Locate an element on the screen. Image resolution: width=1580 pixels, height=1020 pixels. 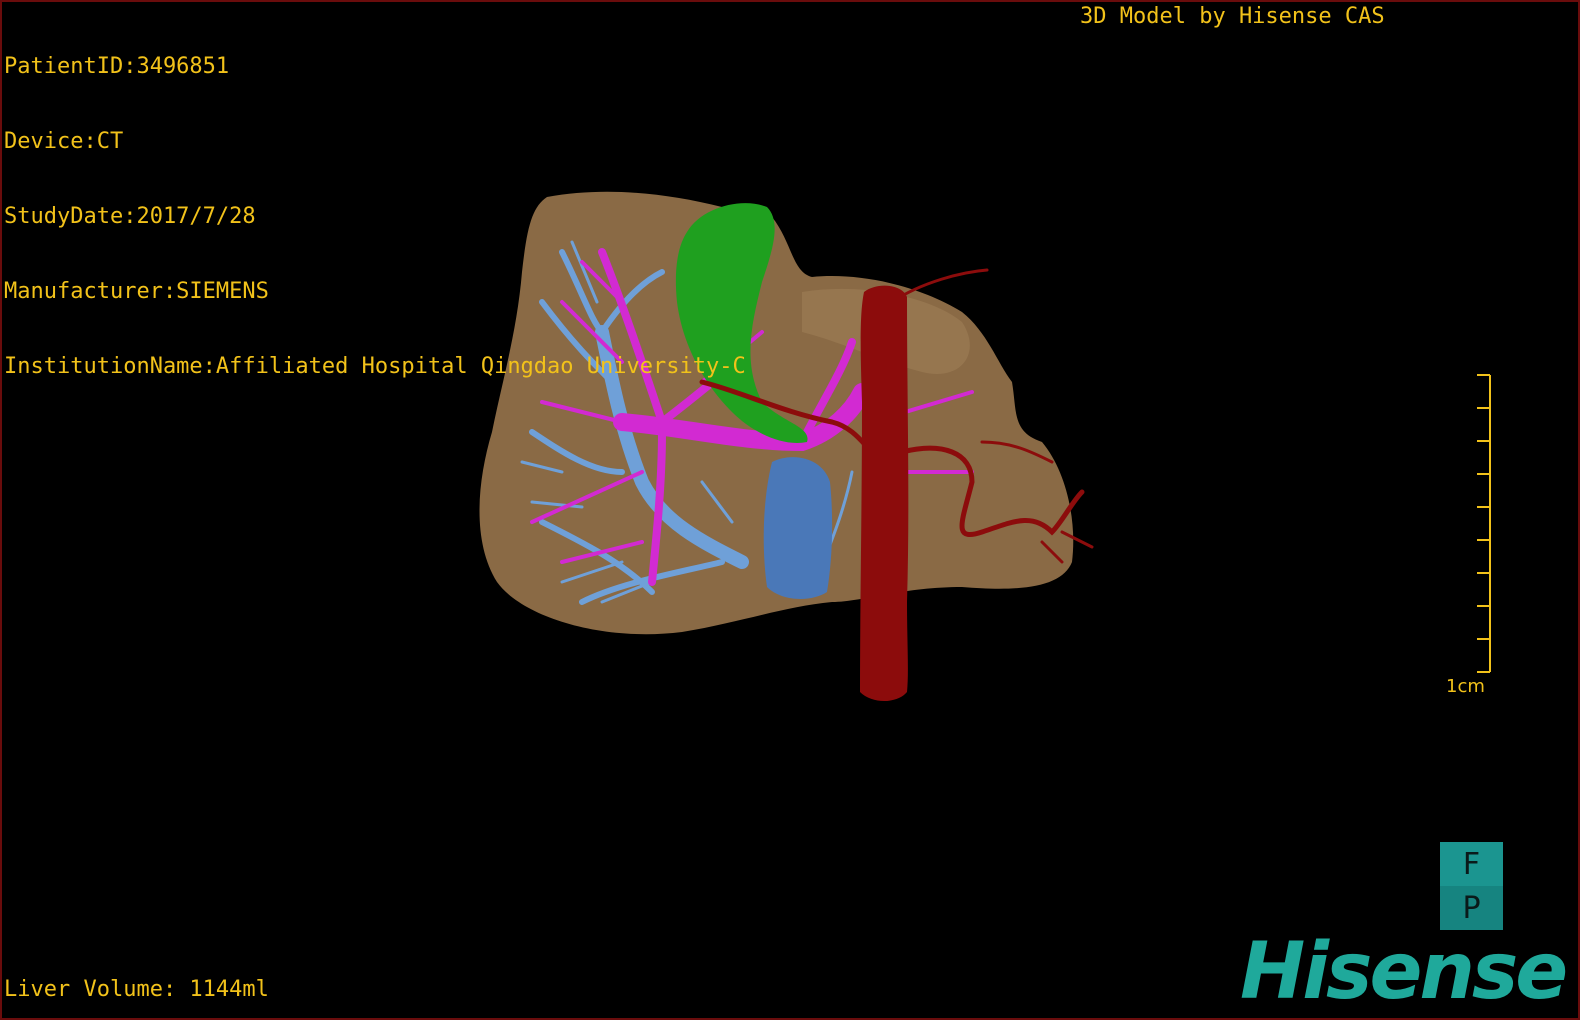
hisense-logo: Hisense is located at coordinates (1404, 972).